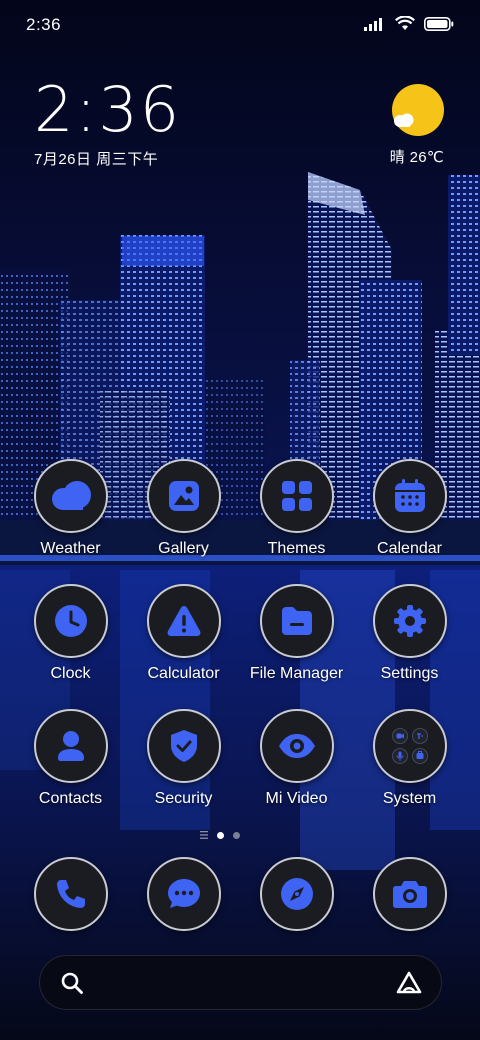 The width and height of the screenshot is (480, 1040). I want to click on clock-widget: 2:36 7月26日 周三下午, so click(107, 122).